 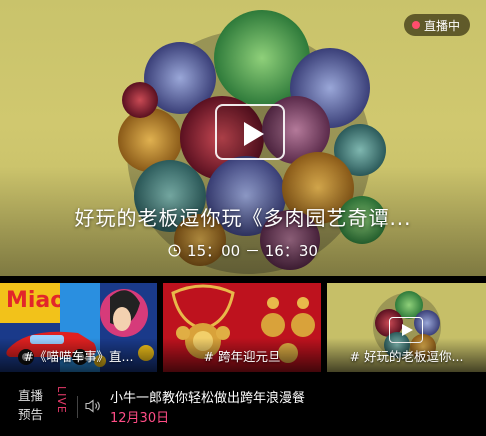 What do you see at coordinates (441, 25) in the screenshot?
I see `live-status-text: 直播中` at bounding box center [441, 25].